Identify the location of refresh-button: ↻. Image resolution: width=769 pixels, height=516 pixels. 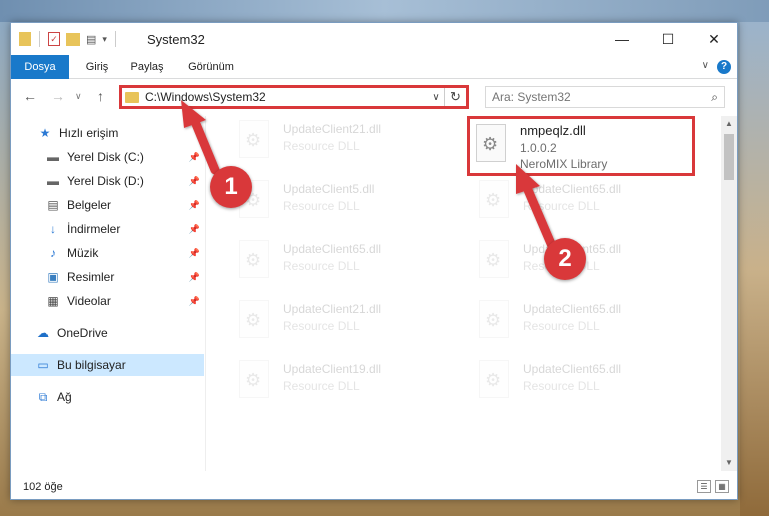
(455, 97).